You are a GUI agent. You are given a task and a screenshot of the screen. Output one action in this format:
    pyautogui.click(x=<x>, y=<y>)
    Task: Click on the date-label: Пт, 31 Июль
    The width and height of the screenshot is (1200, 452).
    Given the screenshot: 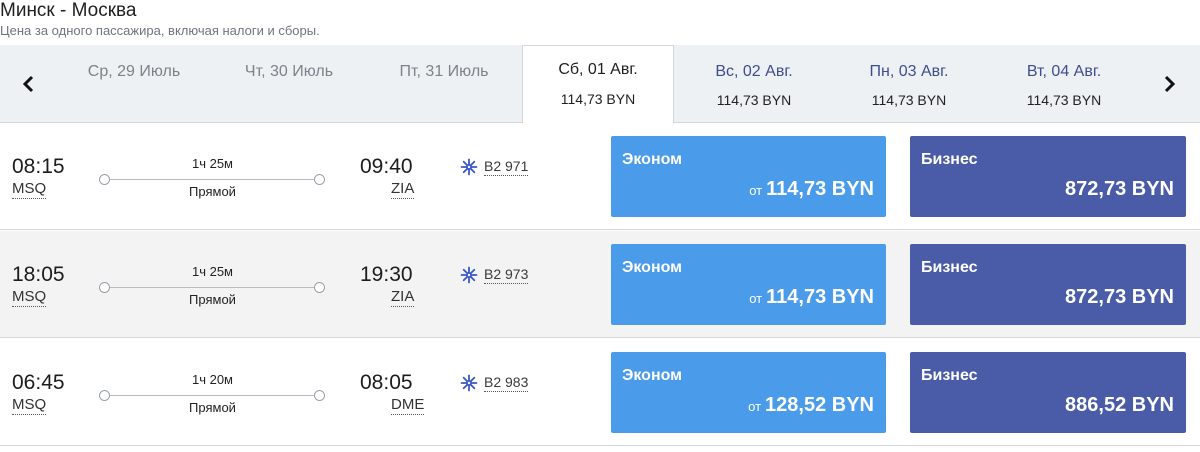 What is the action you would take?
    pyautogui.click(x=444, y=71)
    